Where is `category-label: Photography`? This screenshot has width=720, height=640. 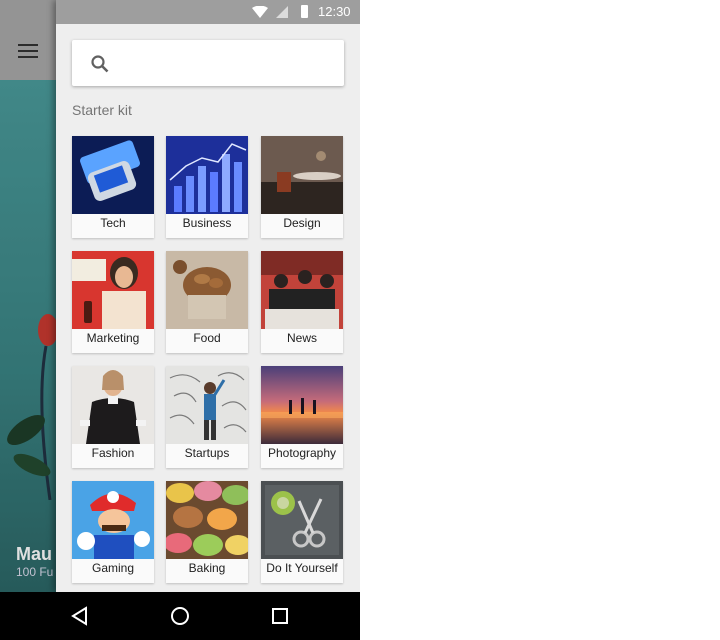
category-label: Photography is located at coordinates (302, 453).